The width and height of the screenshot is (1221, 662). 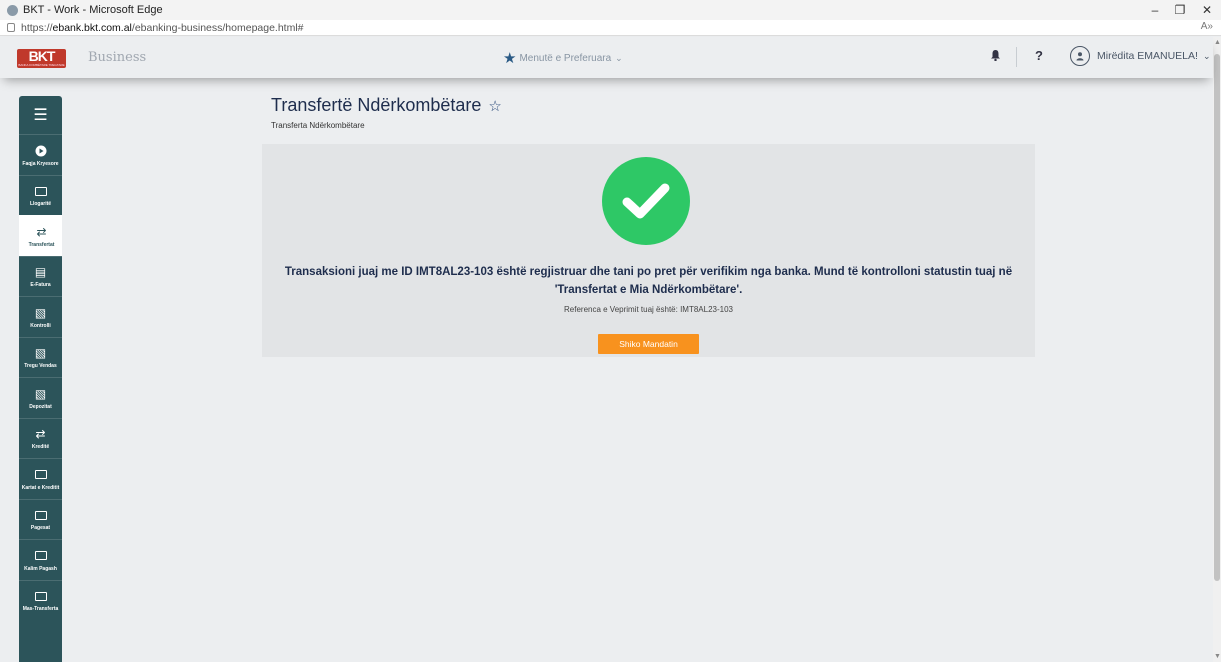 What do you see at coordinates (646, 201) in the screenshot?
I see `success-check-icon` at bounding box center [646, 201].